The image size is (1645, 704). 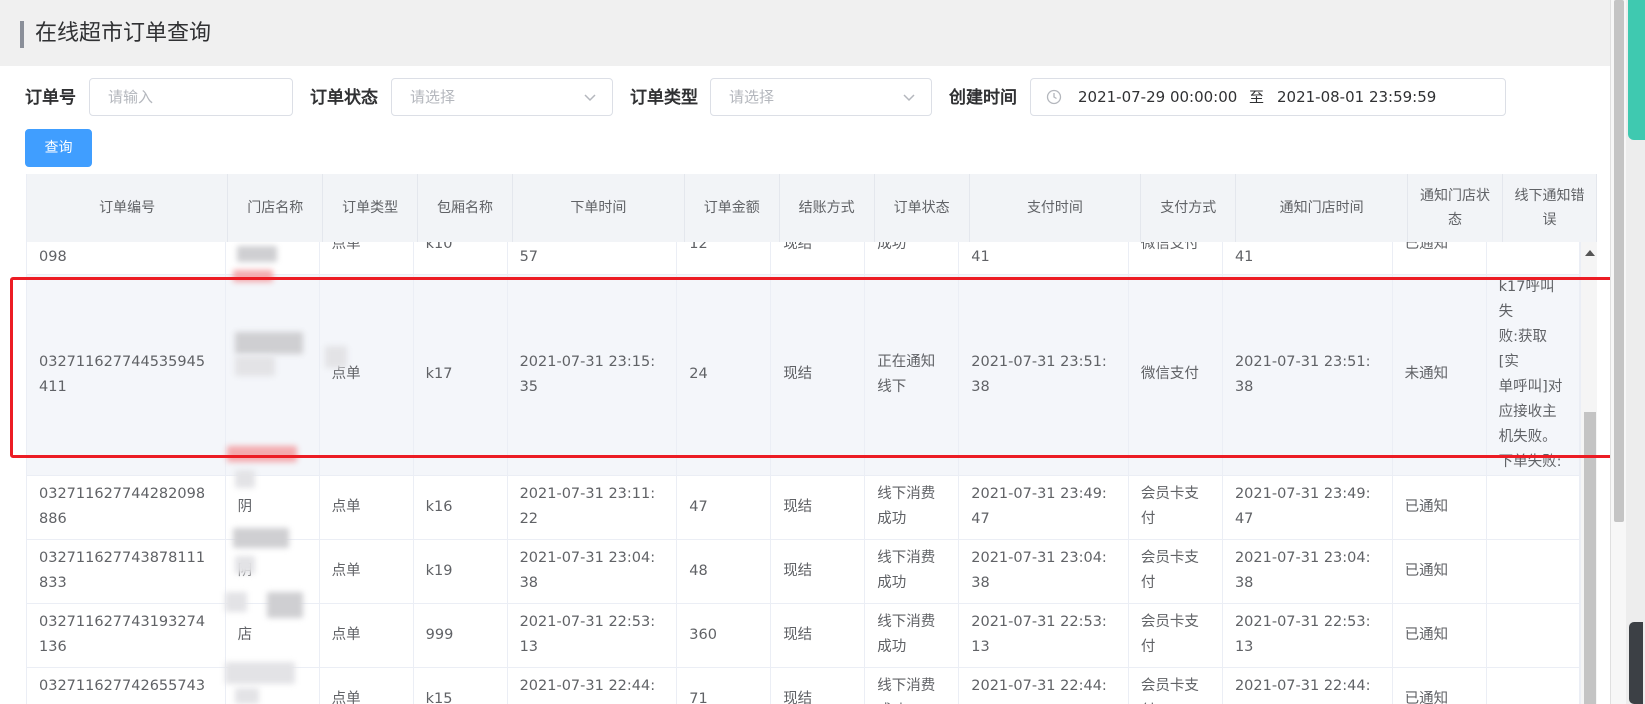 I want to click on column-header: 订单编号, so click(x=128, y=208).